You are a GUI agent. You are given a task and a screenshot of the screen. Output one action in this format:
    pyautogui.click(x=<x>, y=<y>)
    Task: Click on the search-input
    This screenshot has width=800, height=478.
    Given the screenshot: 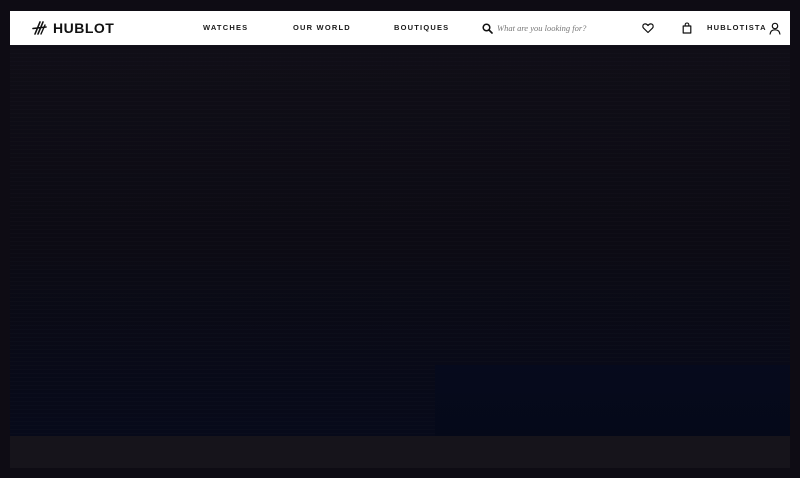 What is the action you would take?
    pyautogui.click(x=552, y=28)
    